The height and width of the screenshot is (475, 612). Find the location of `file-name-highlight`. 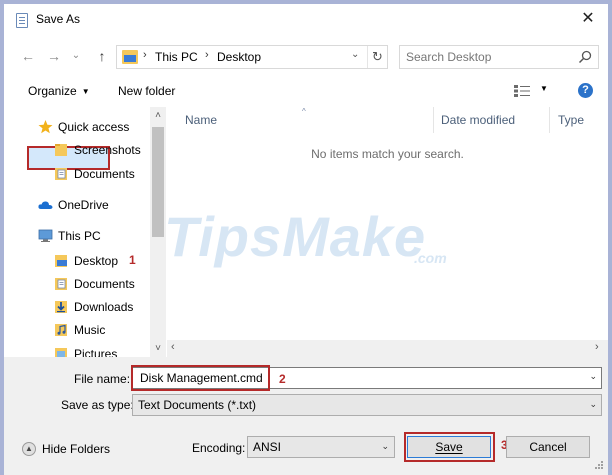

file-name-highlight is located at coordinates (200, 378).